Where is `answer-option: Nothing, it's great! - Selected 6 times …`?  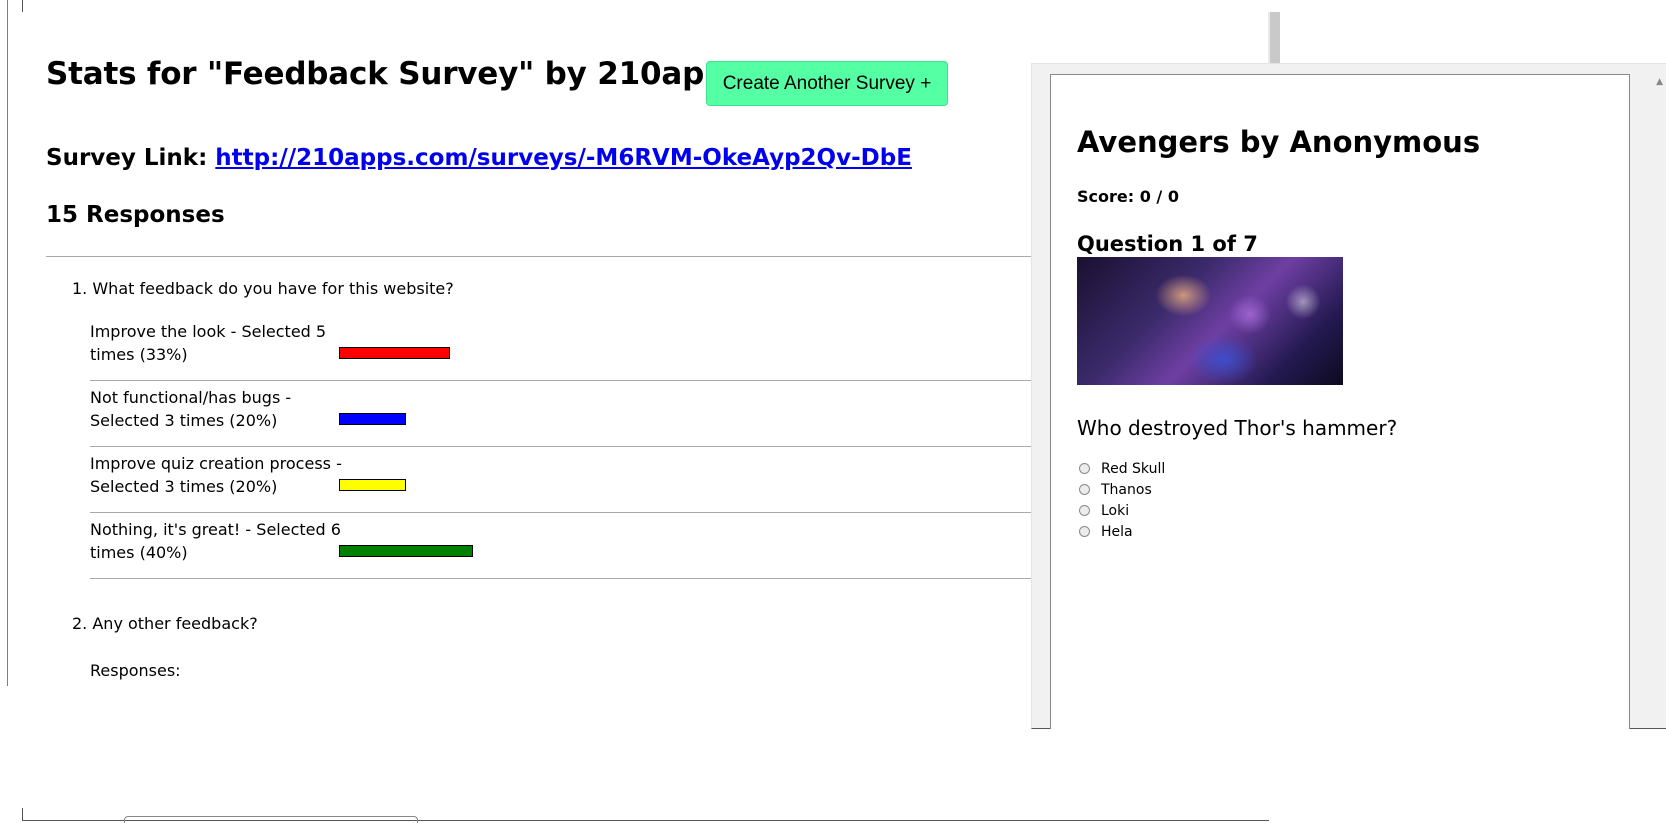 answer-option: Nothing, it's great! - Selected 6 times … is located at coordinates (569, 545).